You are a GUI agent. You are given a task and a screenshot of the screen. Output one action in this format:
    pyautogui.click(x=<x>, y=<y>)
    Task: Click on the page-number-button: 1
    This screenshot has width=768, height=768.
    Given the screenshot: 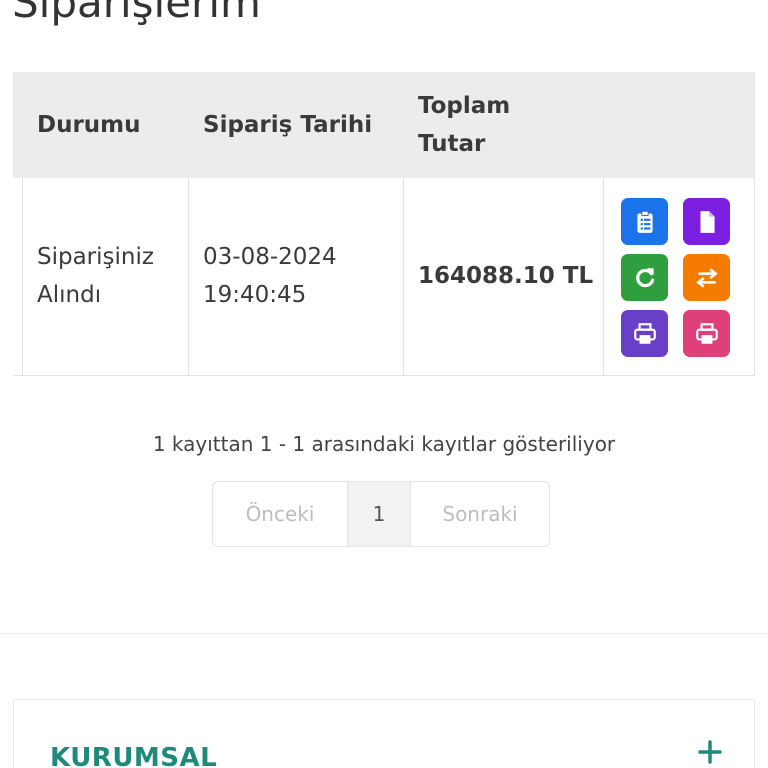 What is the action you would take?
    pyautogui.click(x=379, y=514)
    